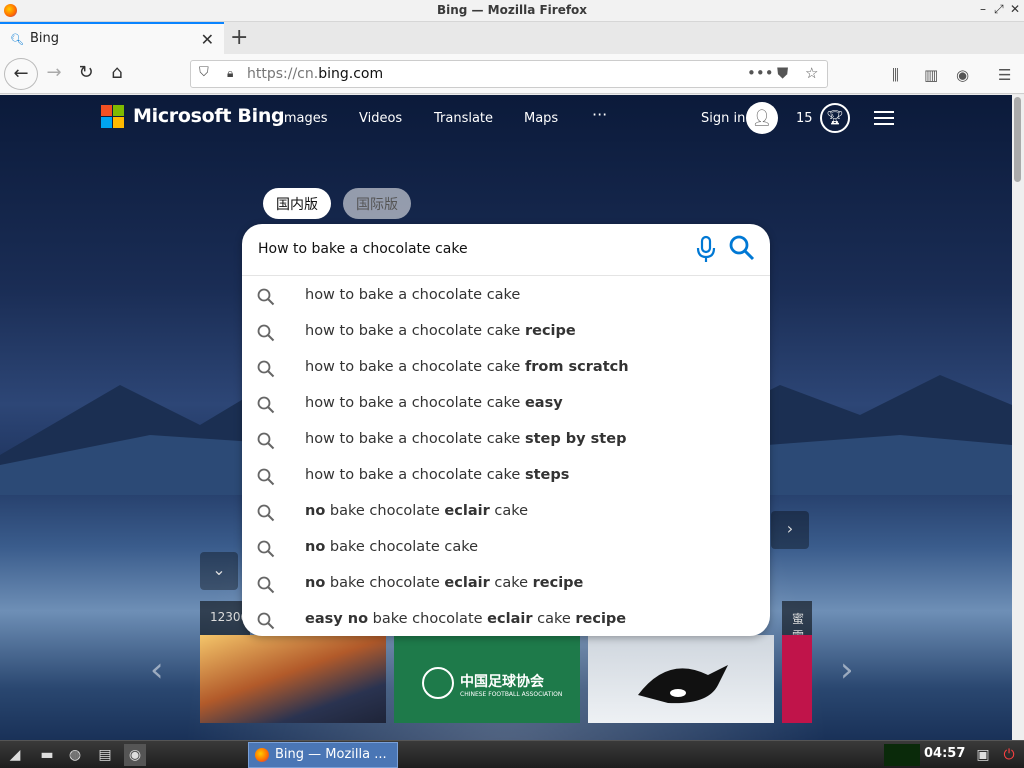  I want to click on suggestion-item: how to bake a chocolate cake easy, so click(506, 404).